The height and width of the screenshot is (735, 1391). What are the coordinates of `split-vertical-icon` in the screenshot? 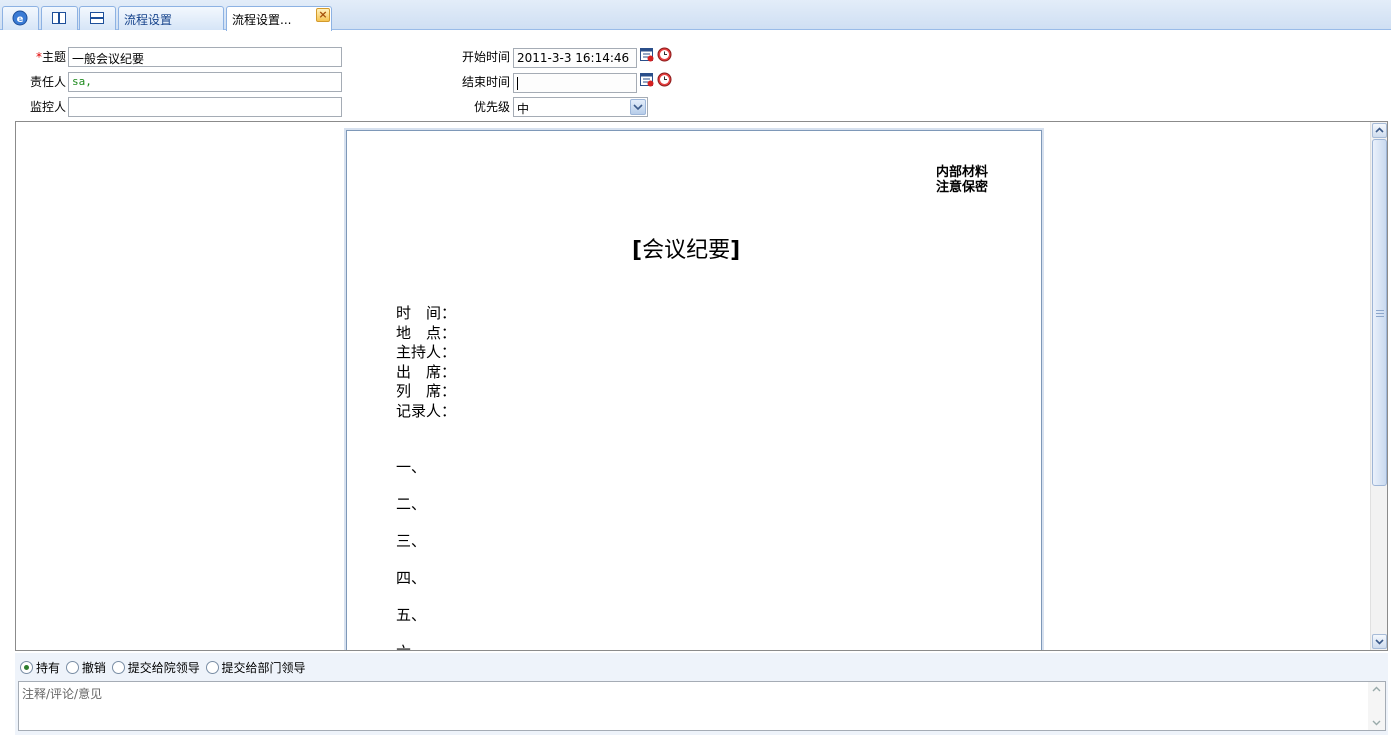 It's located at (59, 18).